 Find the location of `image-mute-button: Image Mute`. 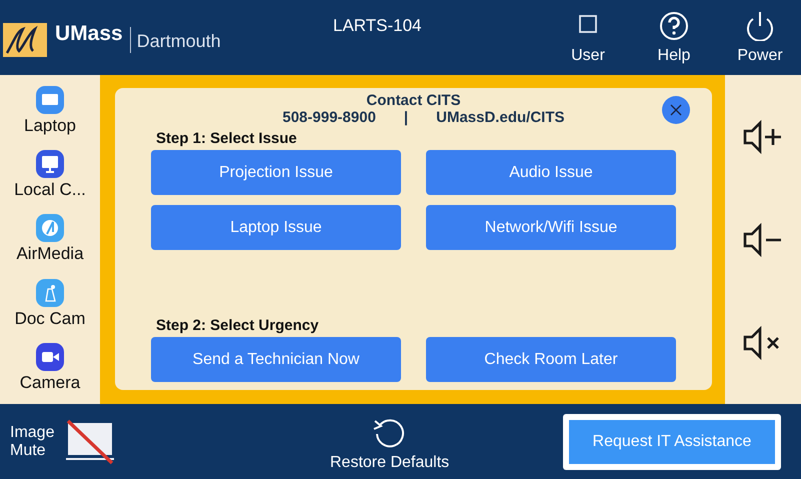

image-mute-button: Image Mute is located at coordinates (63, 441).